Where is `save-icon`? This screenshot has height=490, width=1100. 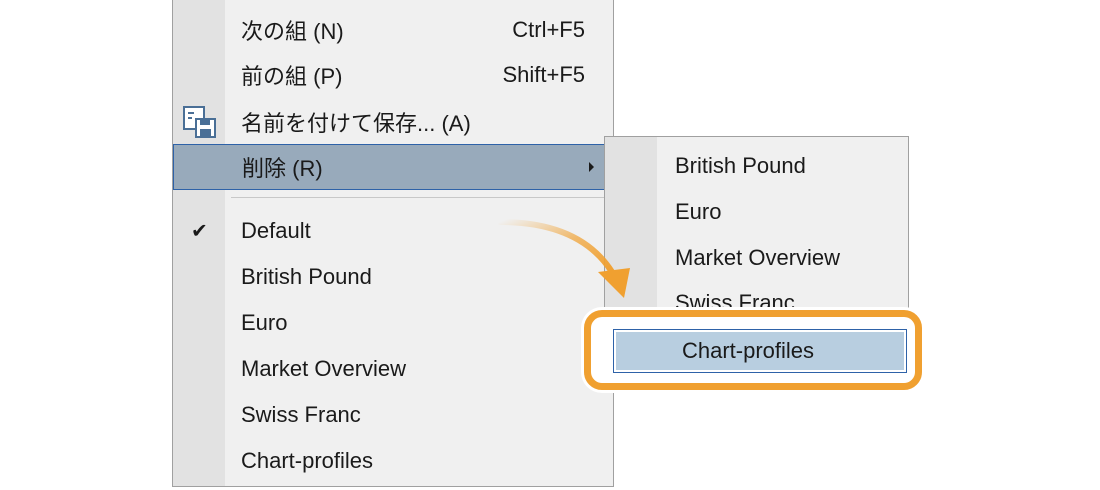 save-icon is located at coordinates (199, 122).